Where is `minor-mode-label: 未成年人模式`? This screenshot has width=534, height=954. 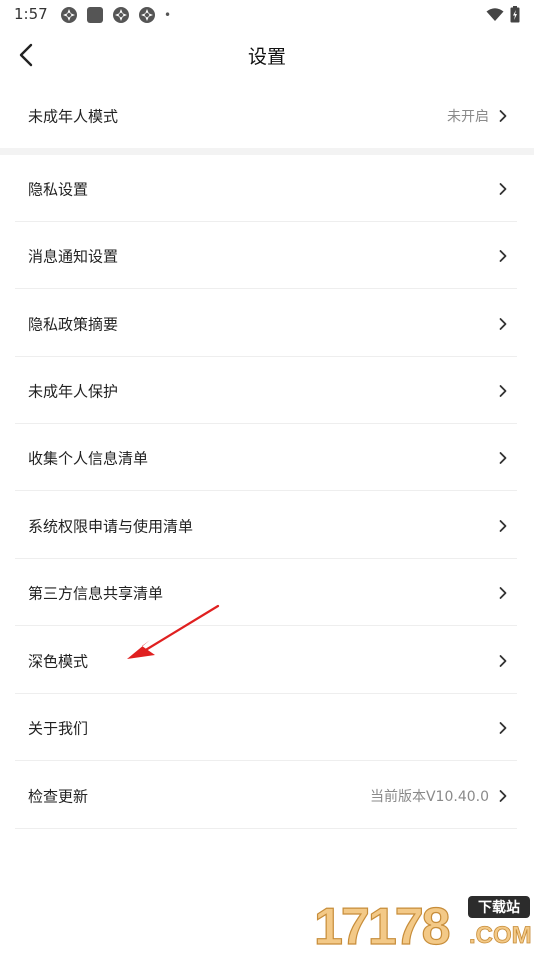 minor-mode-label: 未成年人模式 is located at coordinates (73, 116).